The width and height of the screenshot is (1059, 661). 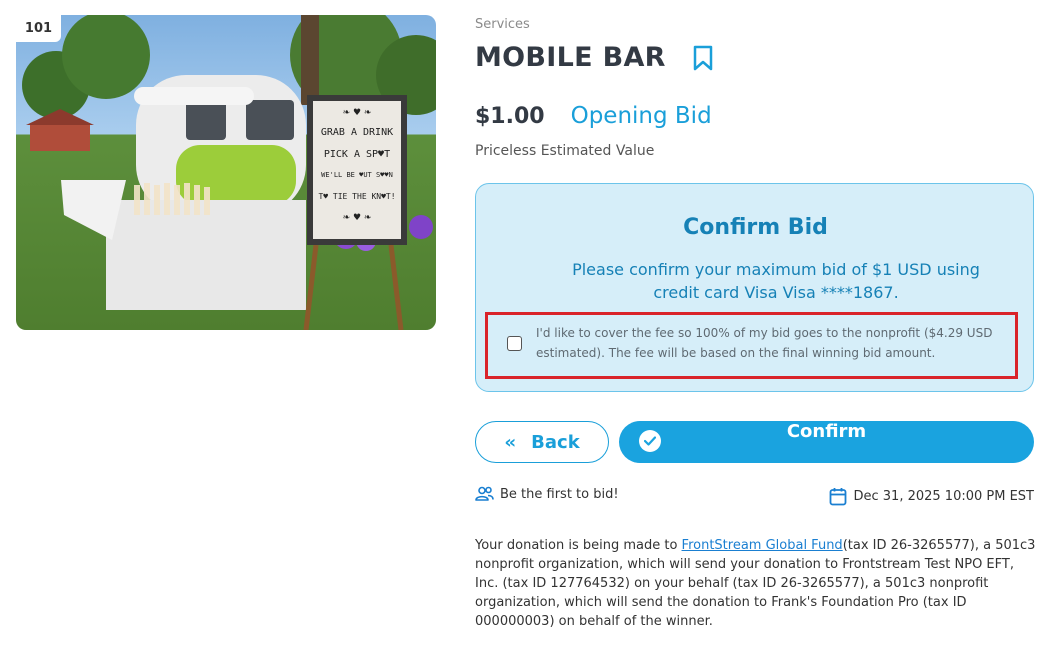 I want to click on bidders-info: Be the first to bid!, so click(x=547, y=494).